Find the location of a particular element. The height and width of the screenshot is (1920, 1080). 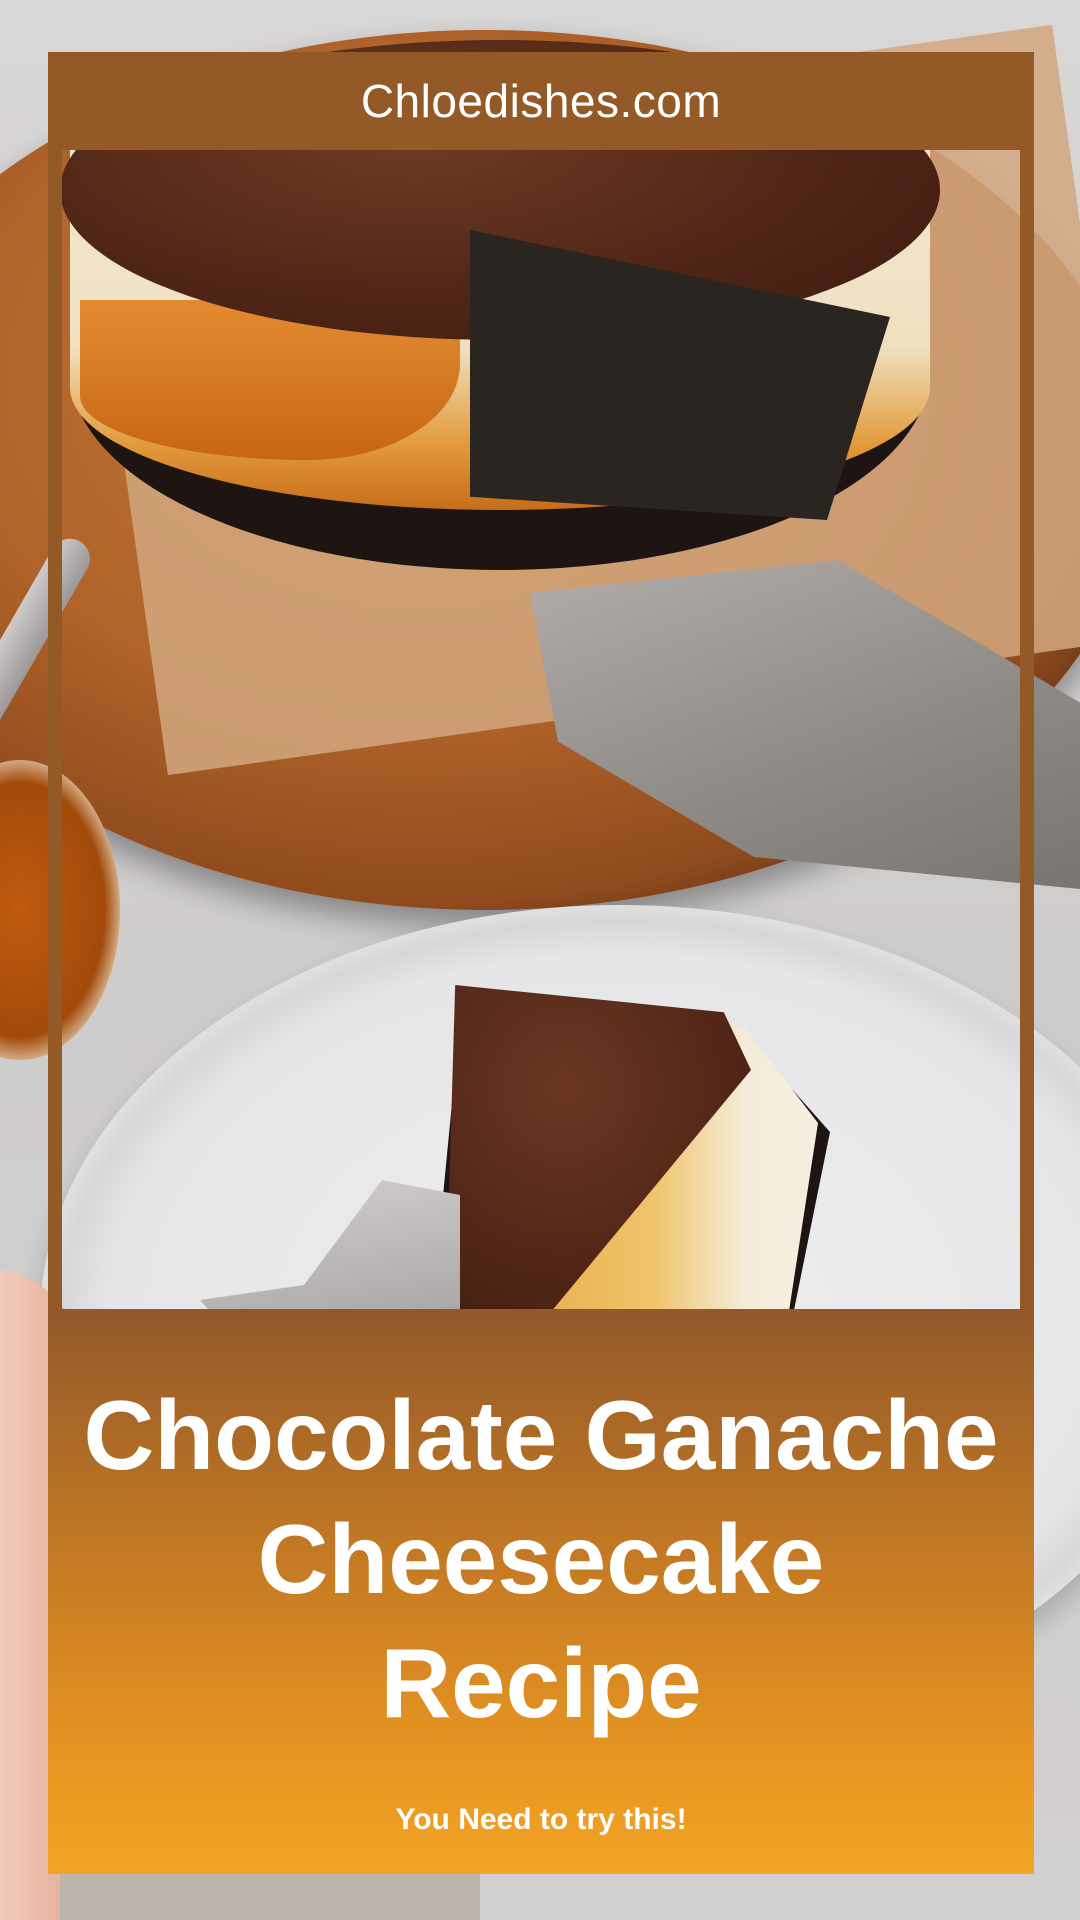

recipe-title-line: Cheesecake is located at coordinates (541, 1559).